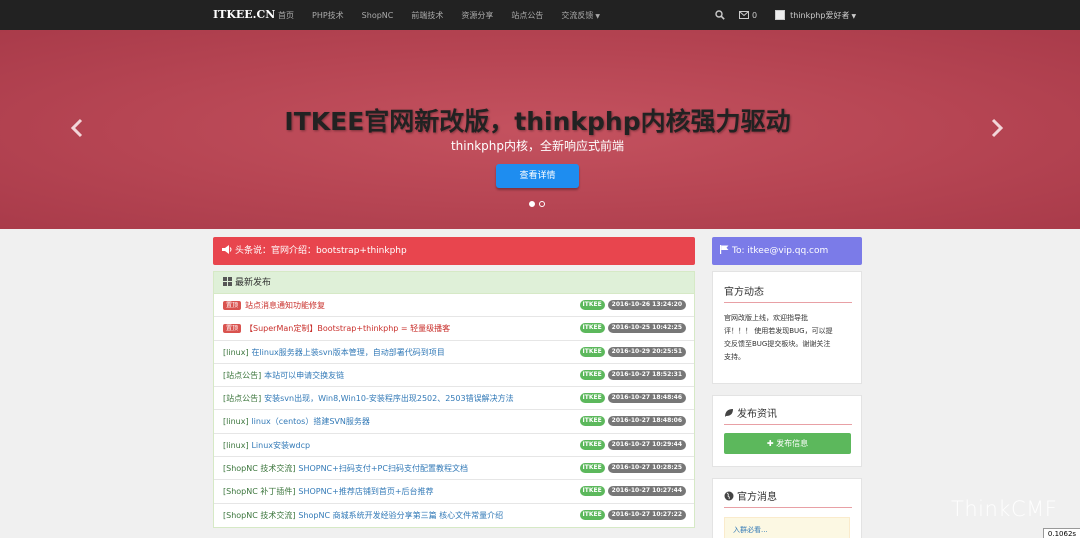  What do you see at coordinates (388, 398) in the screenshot?
I see `news-title: 安装svn出现，Win8,Win10-安装程序出现2502、2503错误解决方法` at bounding box center [388, 398].